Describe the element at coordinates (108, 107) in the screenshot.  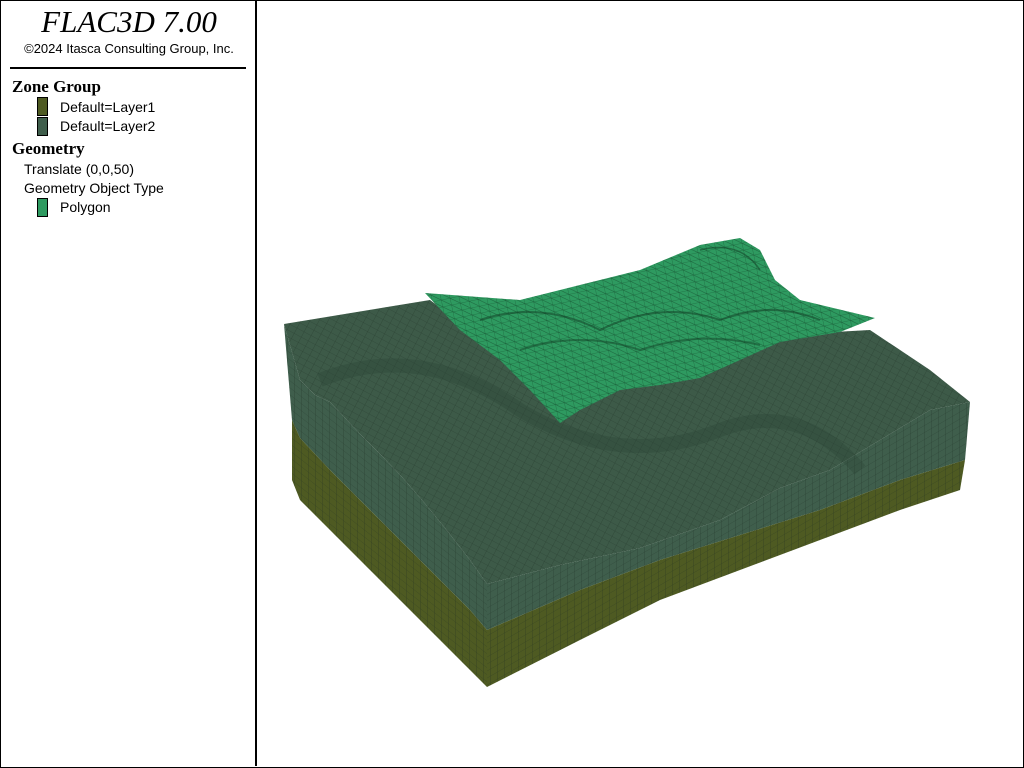
I see `layer1-label: Default=Layer1` at that location.